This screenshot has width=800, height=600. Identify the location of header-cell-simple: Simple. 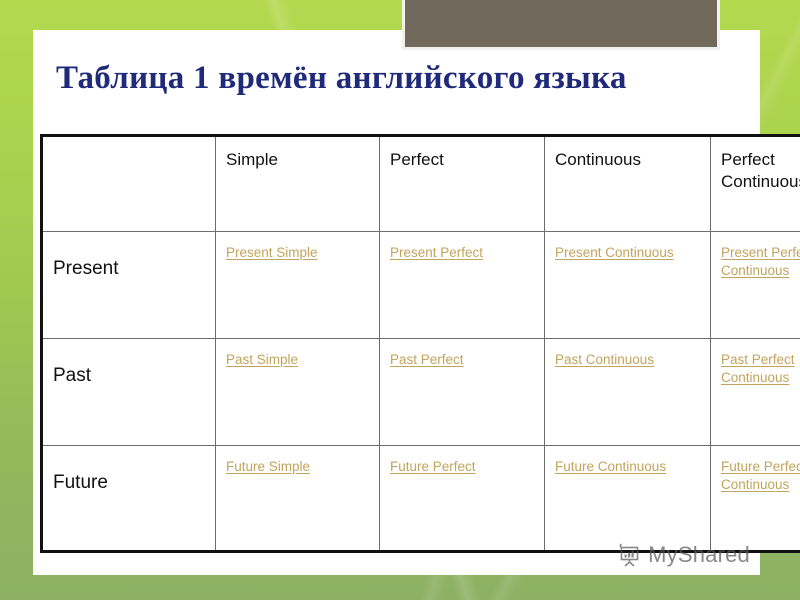
(297, 183).